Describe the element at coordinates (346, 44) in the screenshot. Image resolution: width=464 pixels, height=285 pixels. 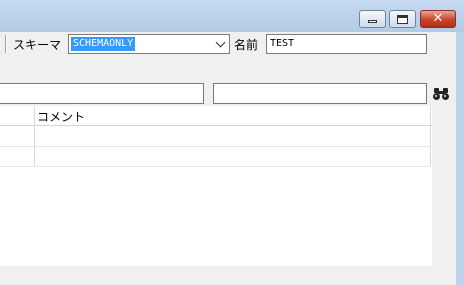
I see `name-field: TEST` at that location.